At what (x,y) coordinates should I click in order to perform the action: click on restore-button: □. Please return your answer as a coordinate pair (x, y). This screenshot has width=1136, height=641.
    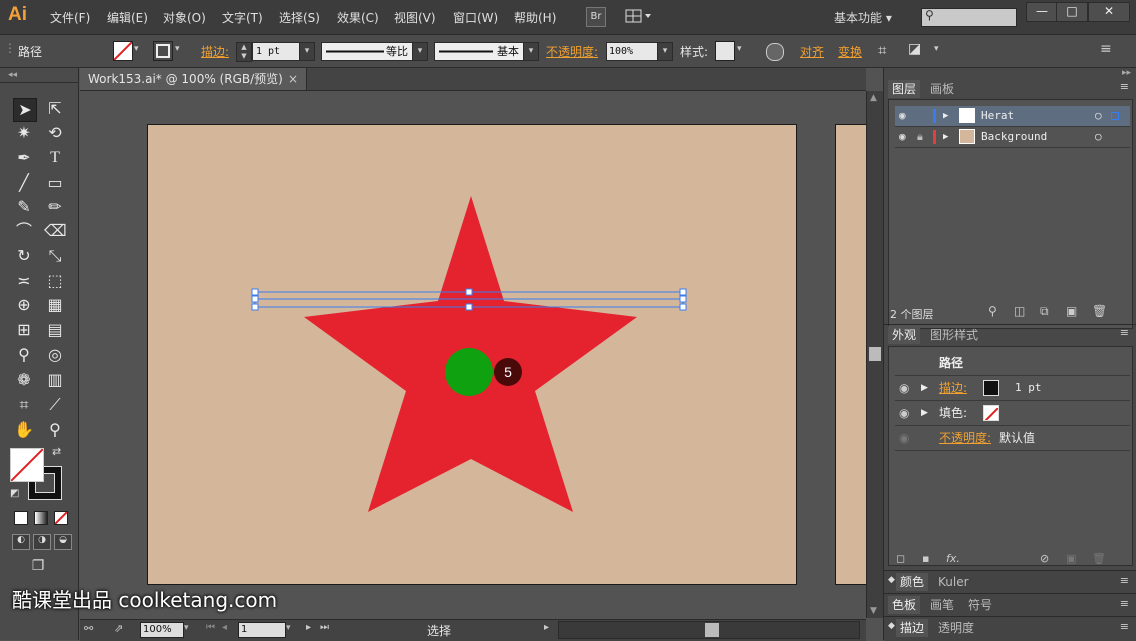
    Looking at the image, I should click on (1072, 12).